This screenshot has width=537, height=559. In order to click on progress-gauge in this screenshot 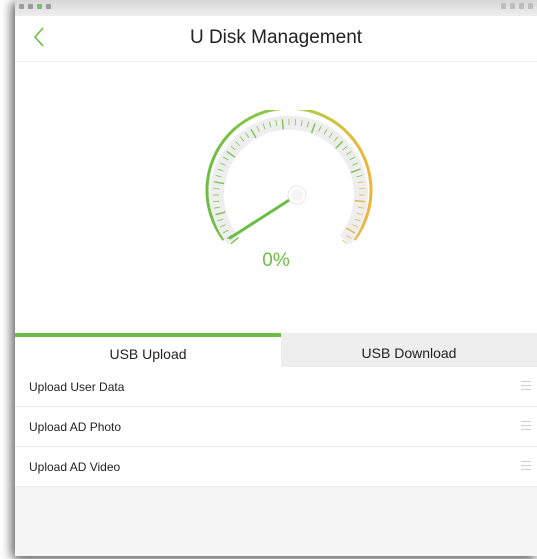, I will do `click(278, 208)`.